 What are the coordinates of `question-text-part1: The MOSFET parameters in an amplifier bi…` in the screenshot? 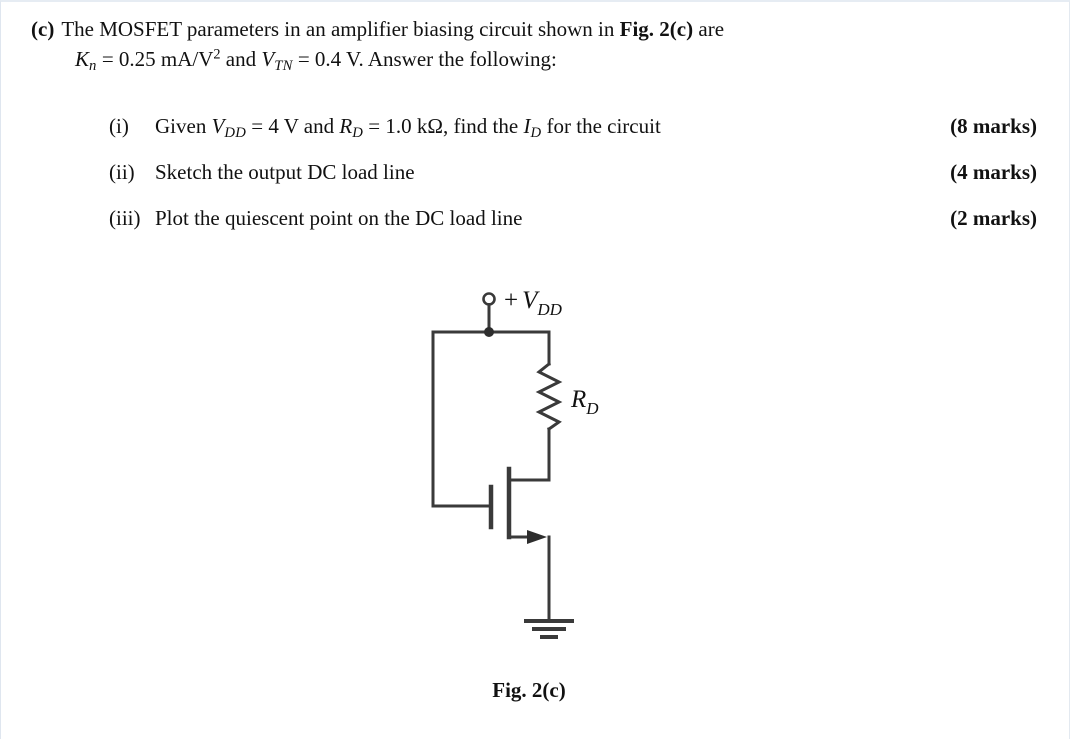 It's located at (340, 29).